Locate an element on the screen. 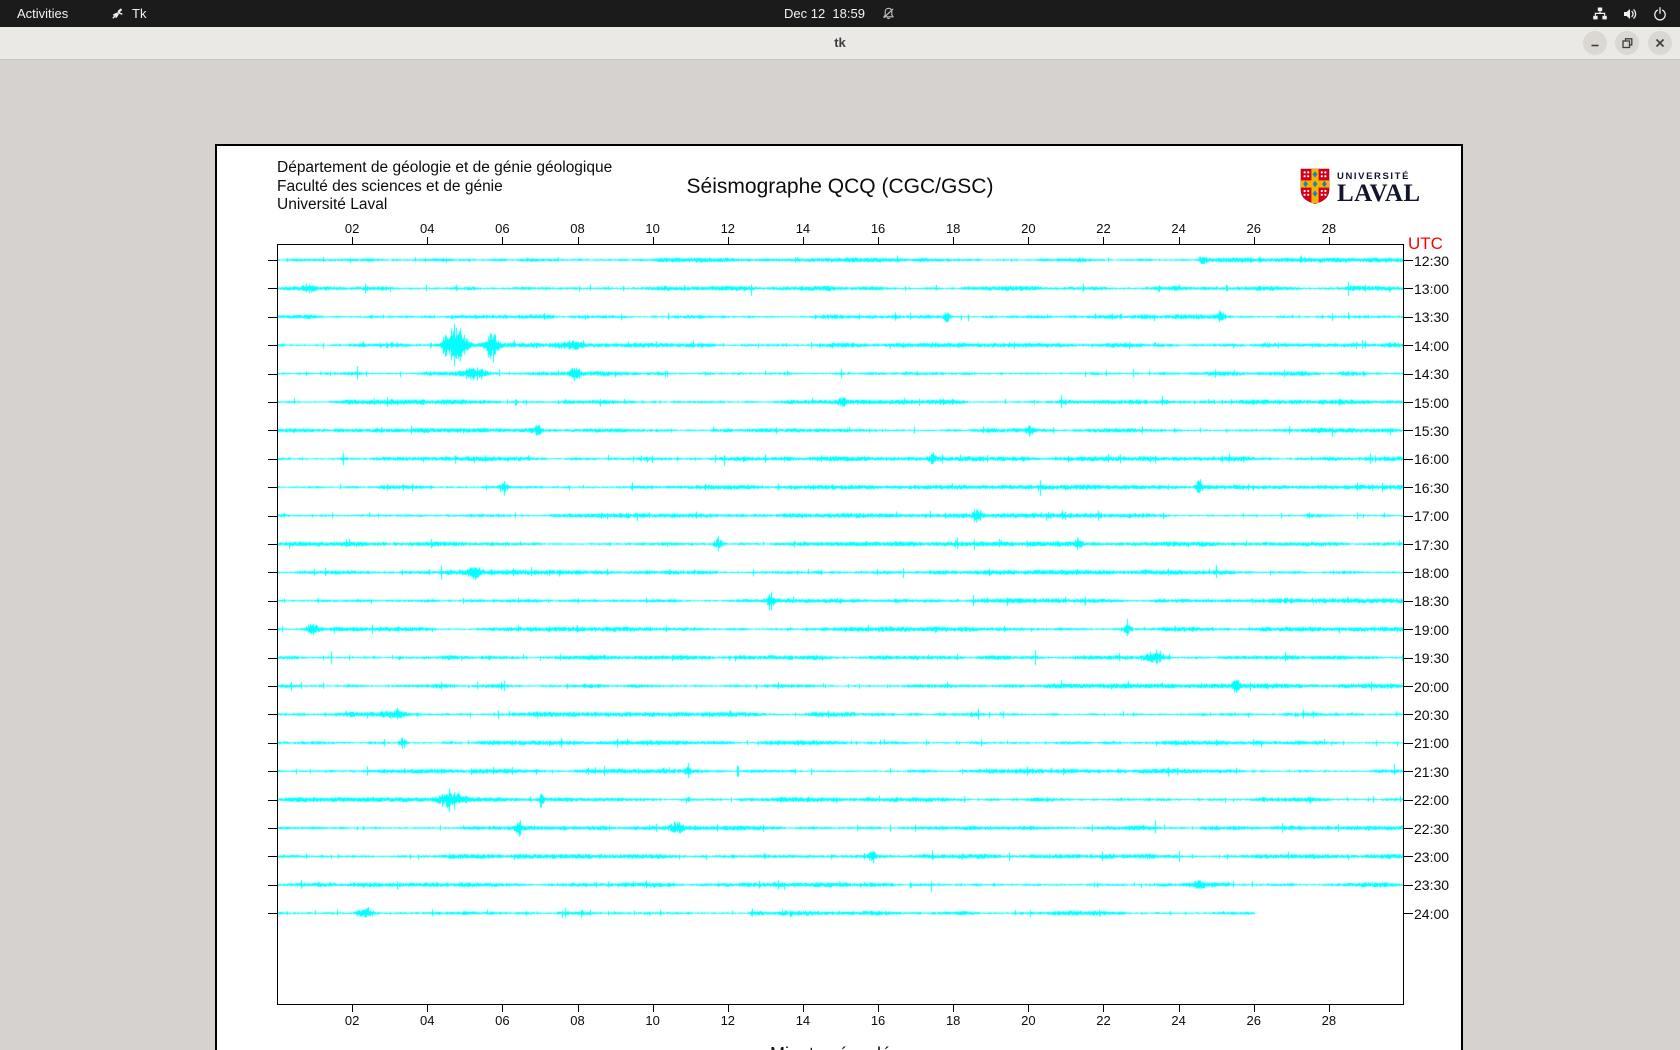  network-tree-icon is located at coordinates (1600, 14).